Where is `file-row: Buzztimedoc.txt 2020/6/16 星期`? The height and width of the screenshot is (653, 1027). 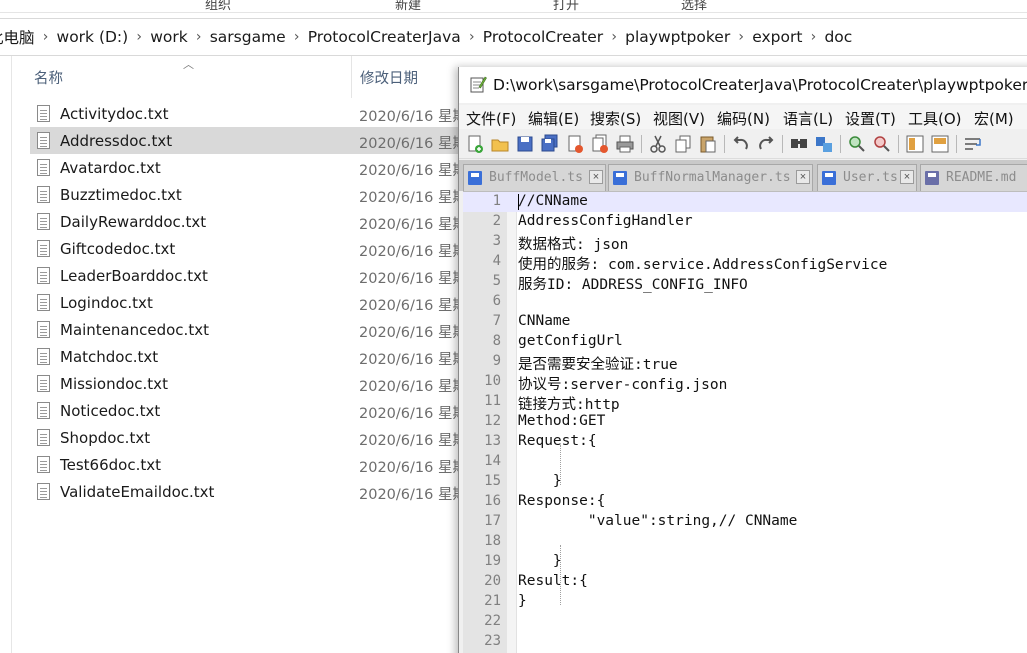 file-row: Buzztimedoc.txt 2020/6/16 星期 is located at coordinates (250, 194).